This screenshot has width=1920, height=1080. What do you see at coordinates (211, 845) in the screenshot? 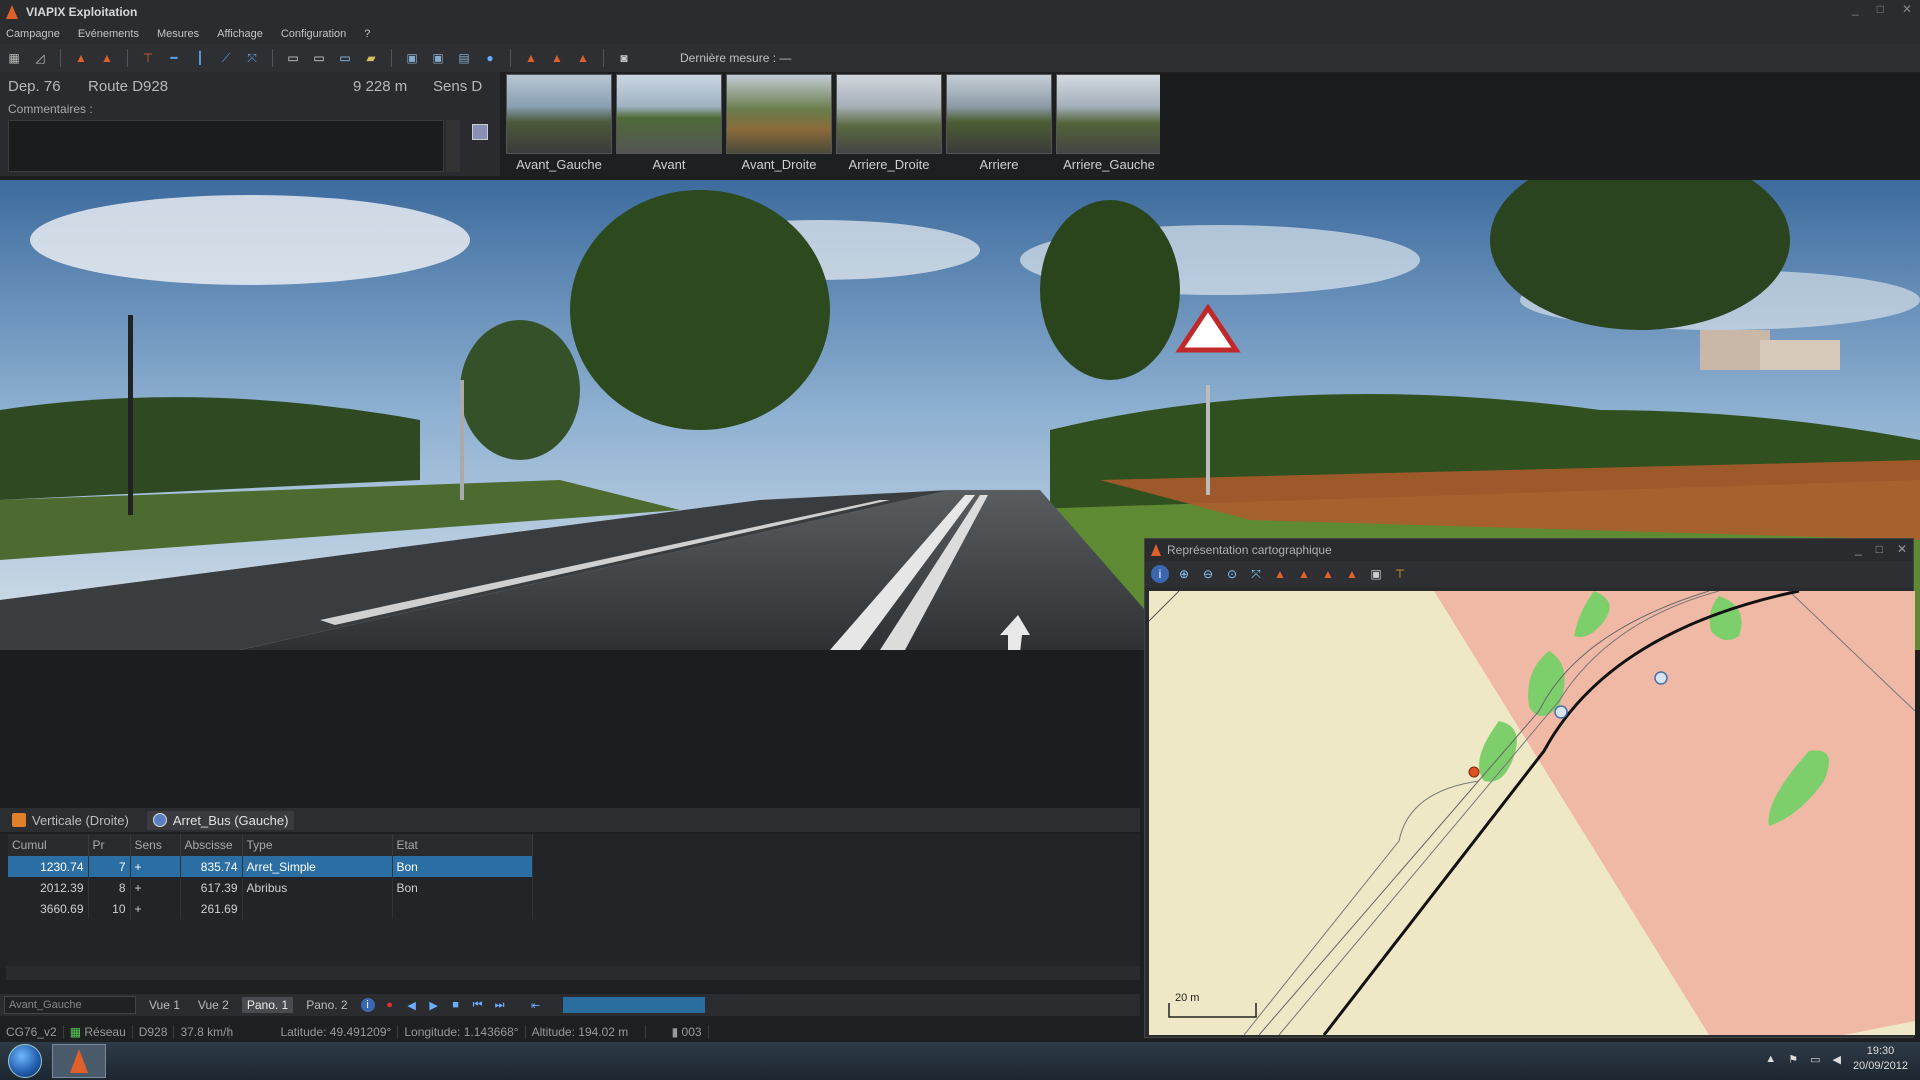
I see `column-header-abscisse: Abscisse` at bounding box center [211, 845].